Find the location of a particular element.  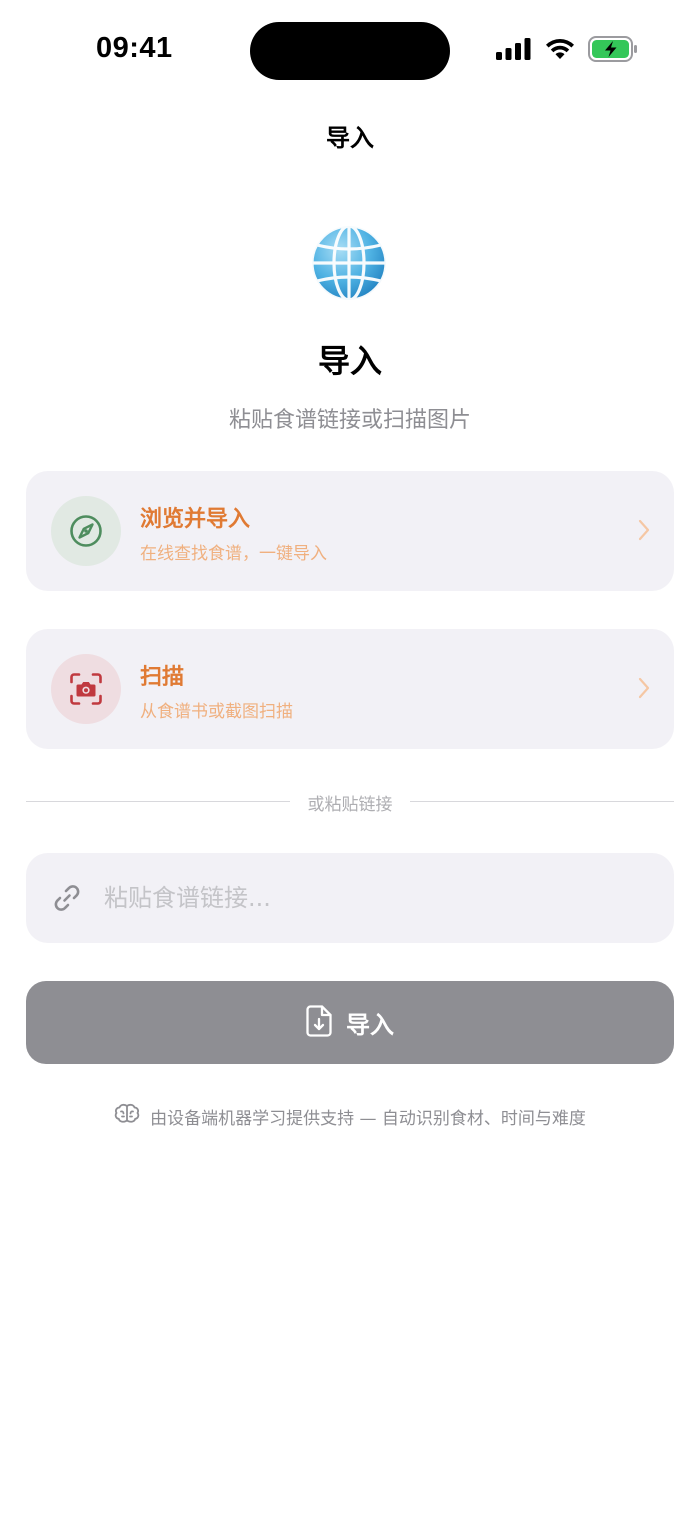

or-paste-link-divider: 或粘贴链接 is located at coordinates (350, 801).